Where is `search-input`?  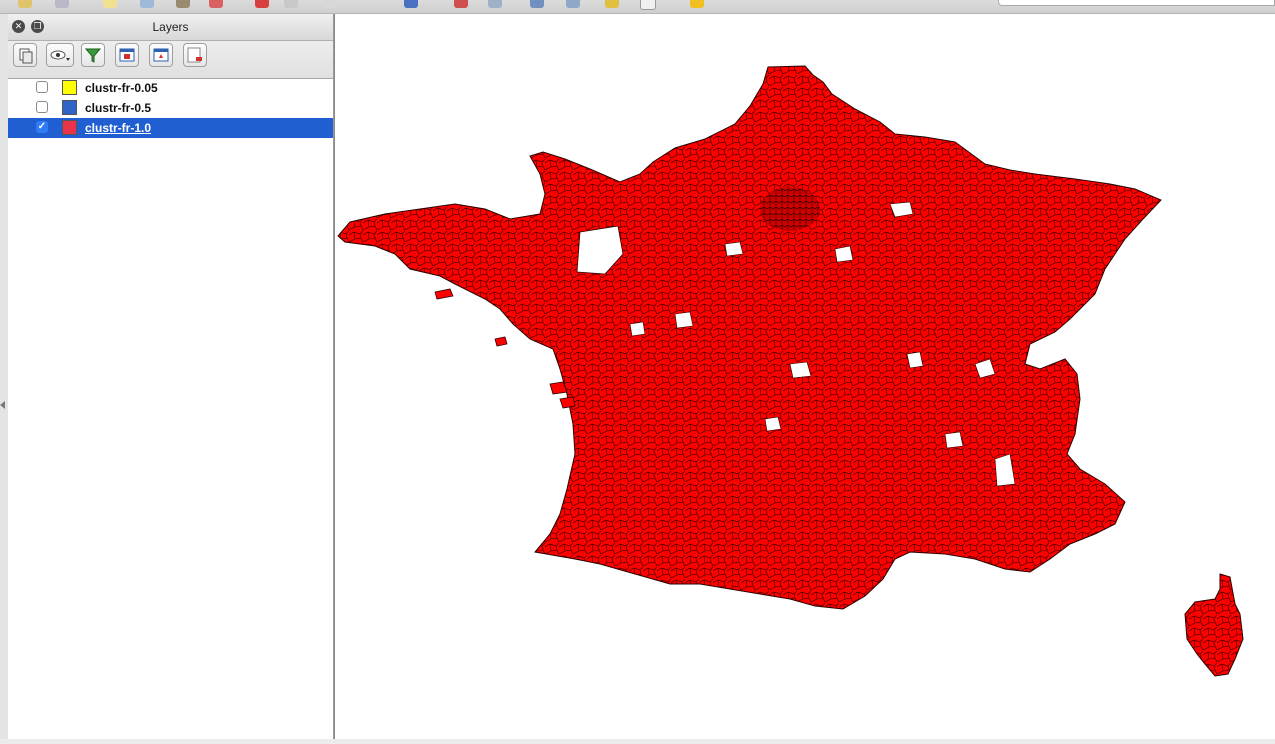 search-input is located at coordinates (1136, 3).